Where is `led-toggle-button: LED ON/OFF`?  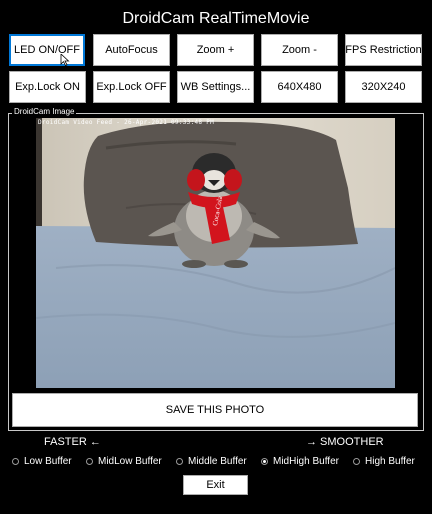 led-toggle-button: LED ON/OFF is located at coordinates (47, 50).